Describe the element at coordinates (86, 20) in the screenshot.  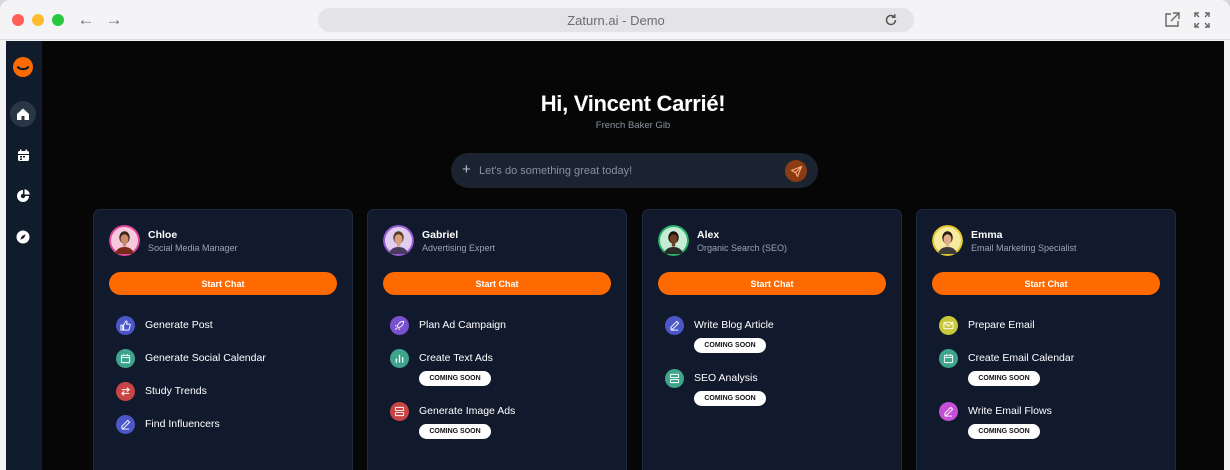
I see `back-arrow-icon: ←` at that location.